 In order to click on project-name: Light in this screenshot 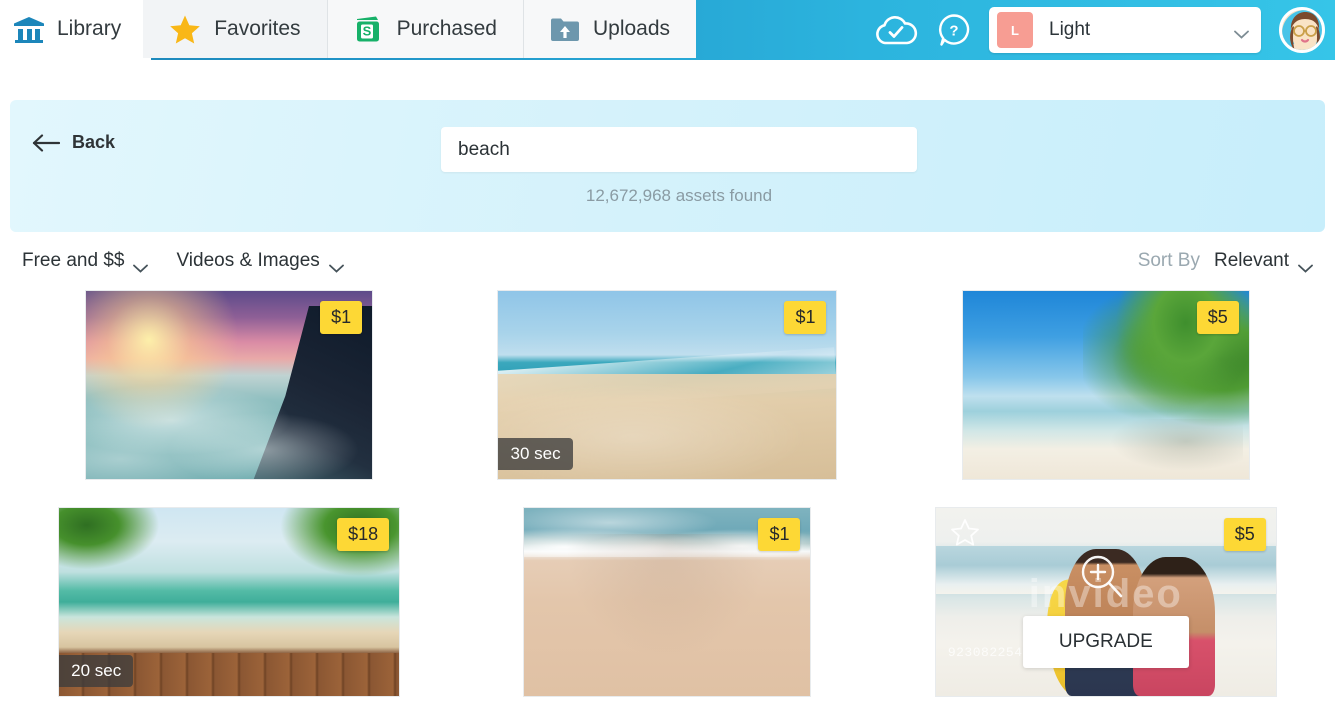, I will do `click(1070, 29)`.